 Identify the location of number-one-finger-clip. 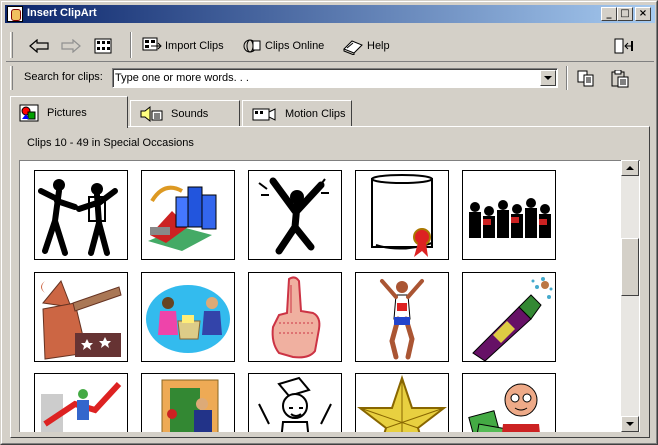
(295, 317).